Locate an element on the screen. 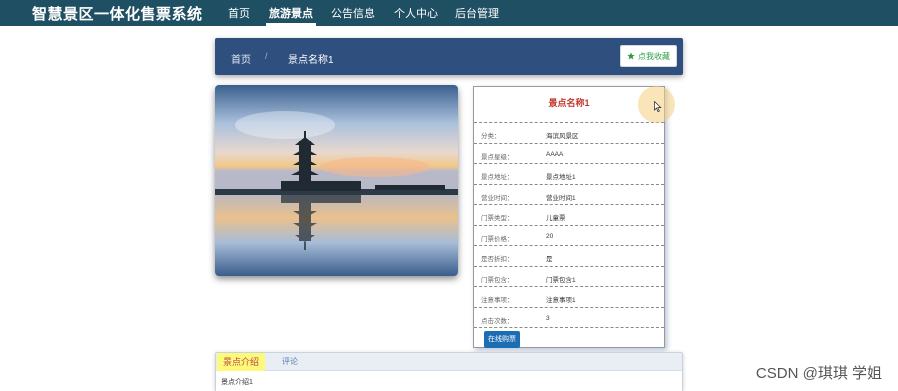 This screenshot has width=898, height=391. site-title: 智慧景区一体化售票系统 is located at coordinates (117, 13).